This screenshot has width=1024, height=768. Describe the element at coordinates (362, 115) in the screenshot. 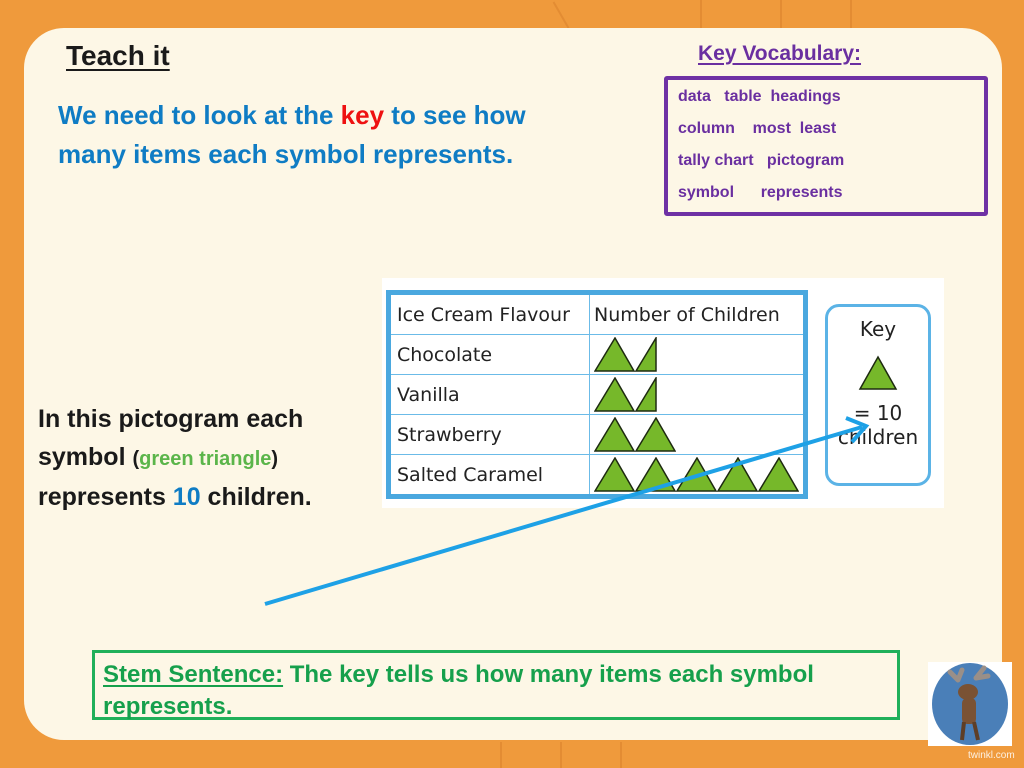

I see `intro-highlight-key: key` at that location.